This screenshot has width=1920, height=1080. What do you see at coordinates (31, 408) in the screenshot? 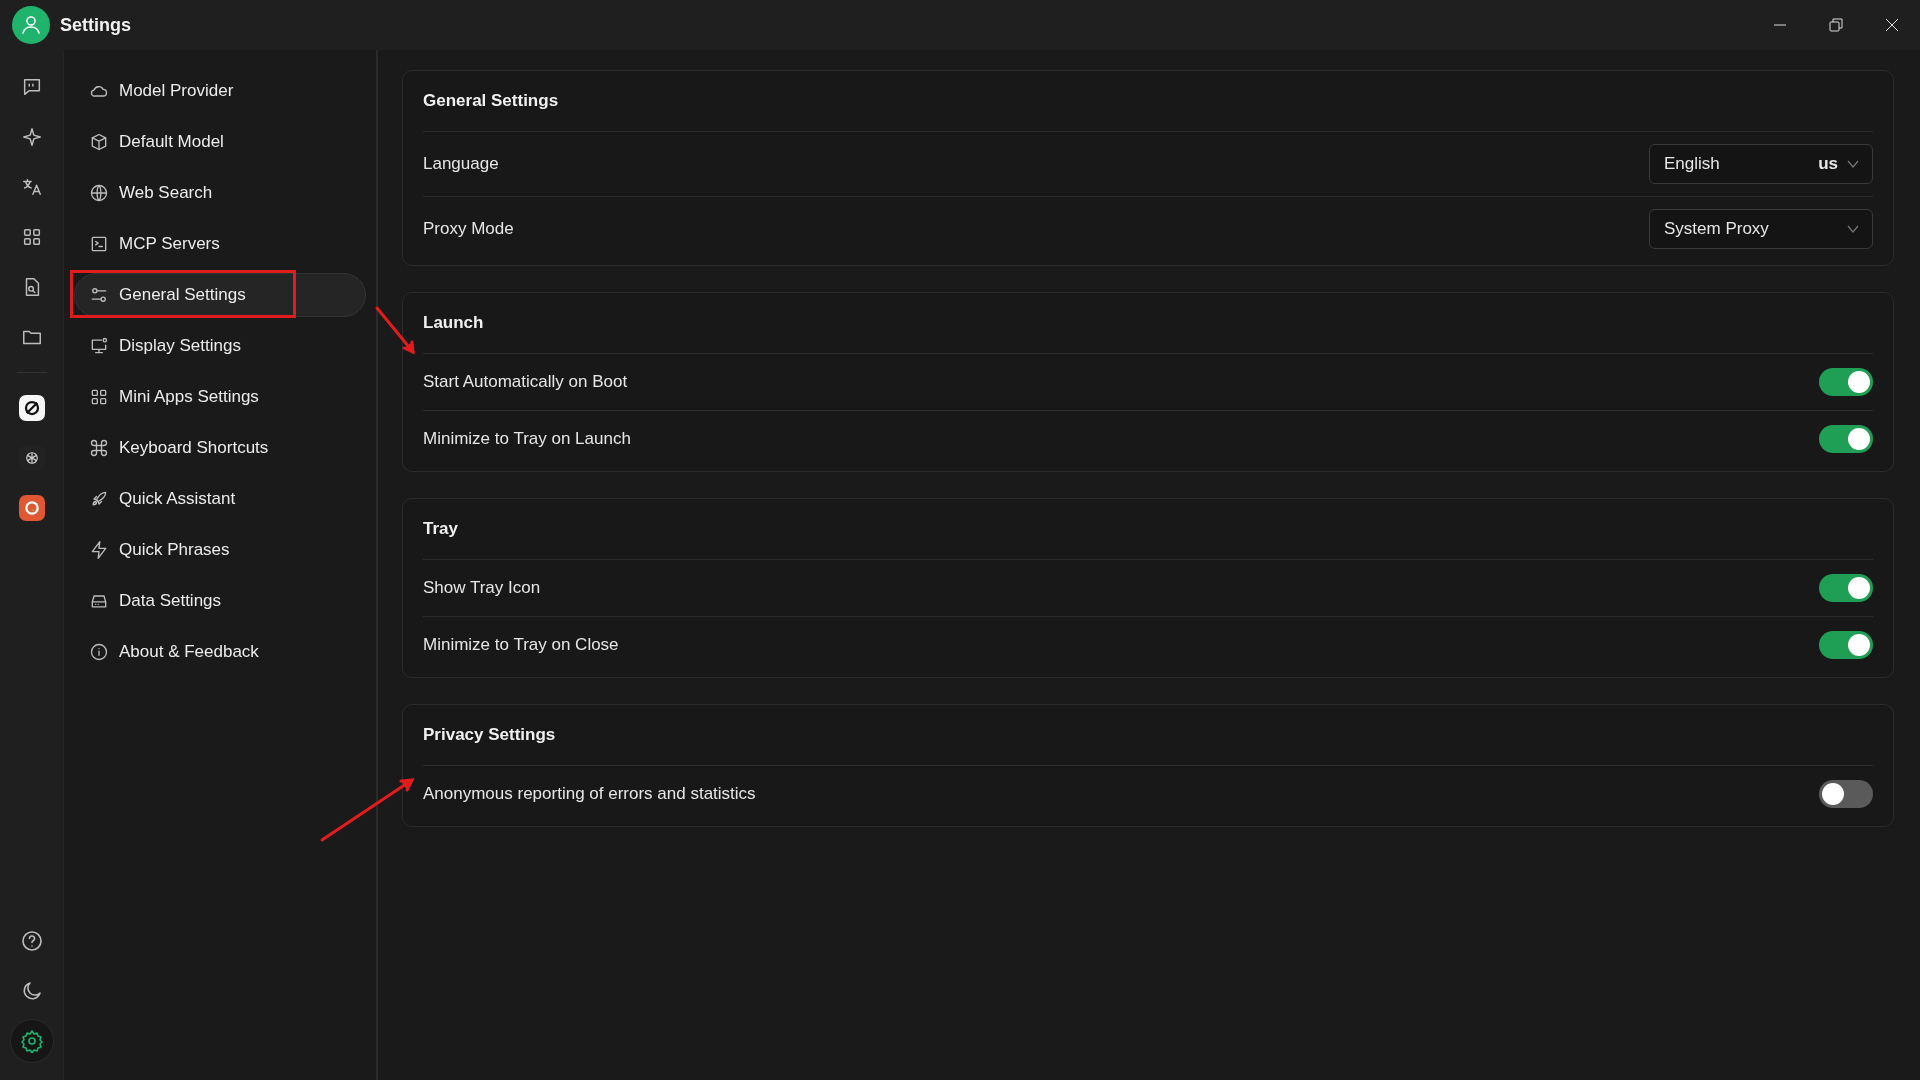
I see `circle-slash-logo-icon` at bounding box center [31, 408].